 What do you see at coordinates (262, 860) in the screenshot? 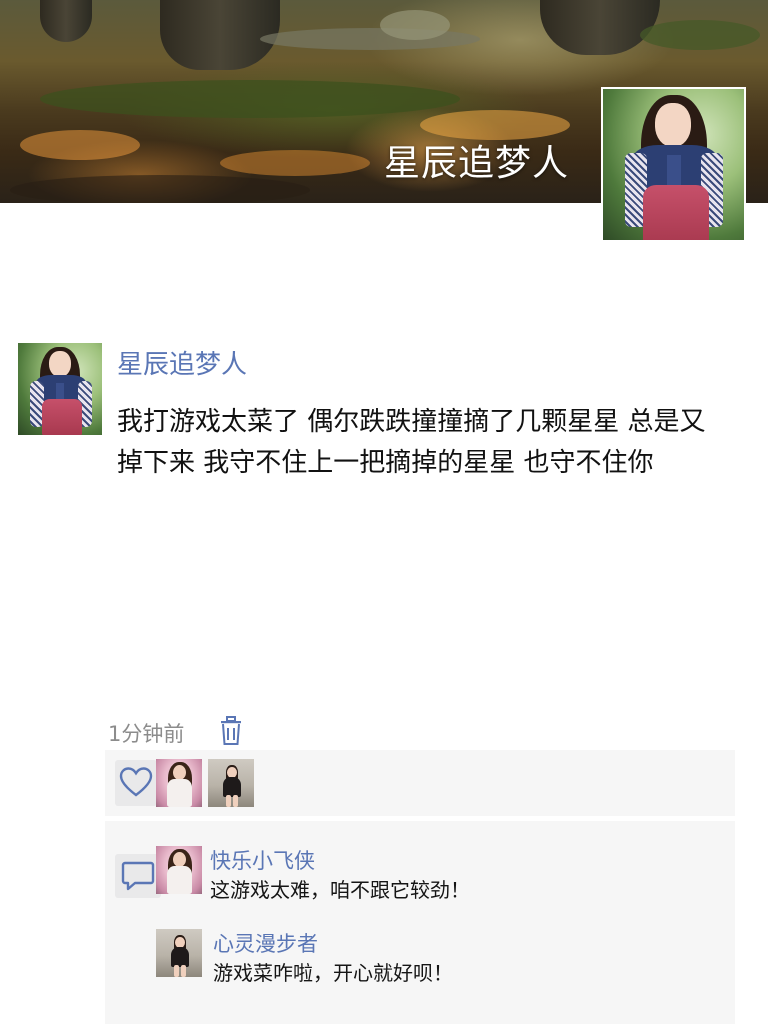
I see `commenter-name: 快乐小飞侠` at bounding box center [262, 860].